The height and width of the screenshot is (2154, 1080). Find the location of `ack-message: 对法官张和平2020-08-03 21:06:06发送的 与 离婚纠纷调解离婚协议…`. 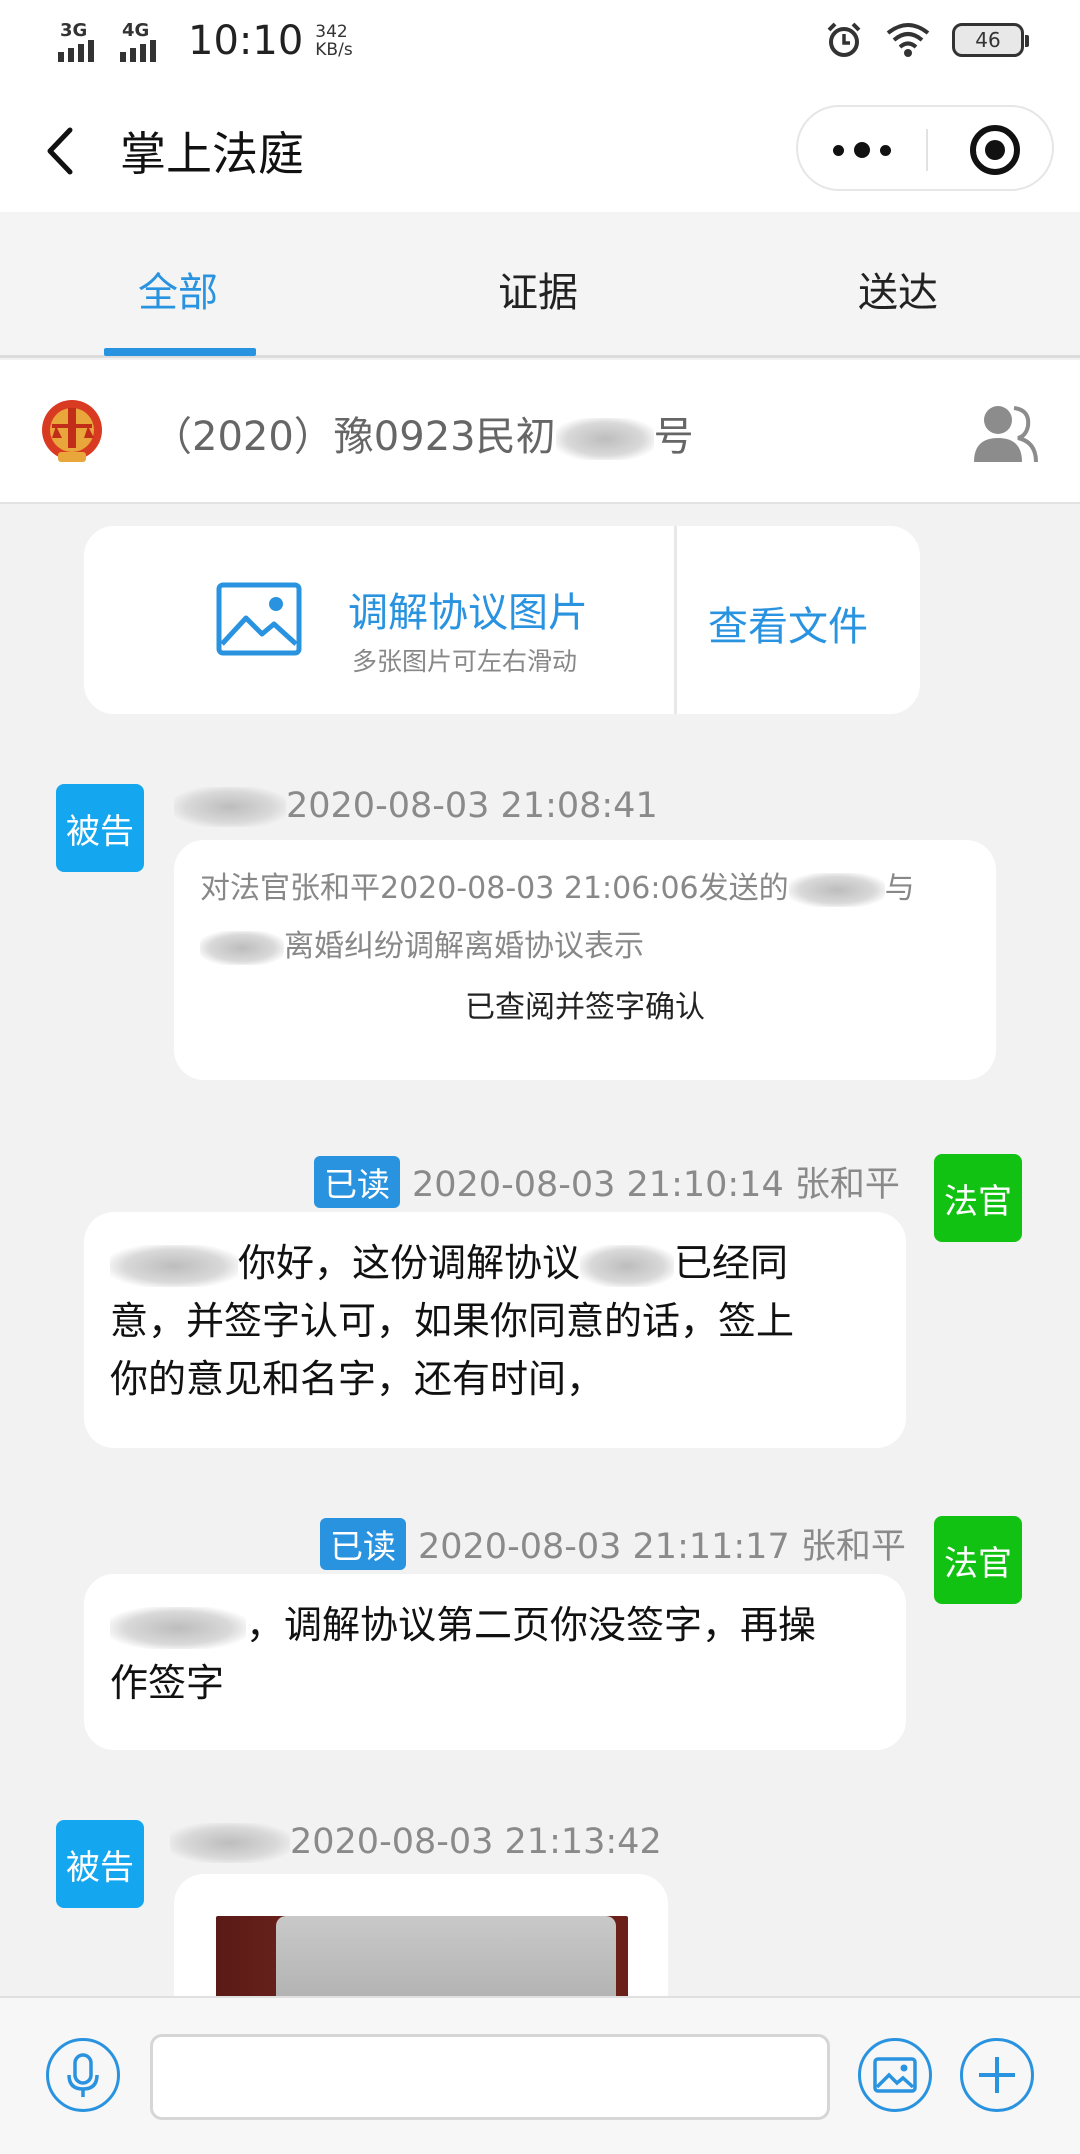

ack-message: 对法官张和平2020-08-03 21:06:06发送的 与 离婚纠纷调解离婚协议… is located at coordinates (585, 960).